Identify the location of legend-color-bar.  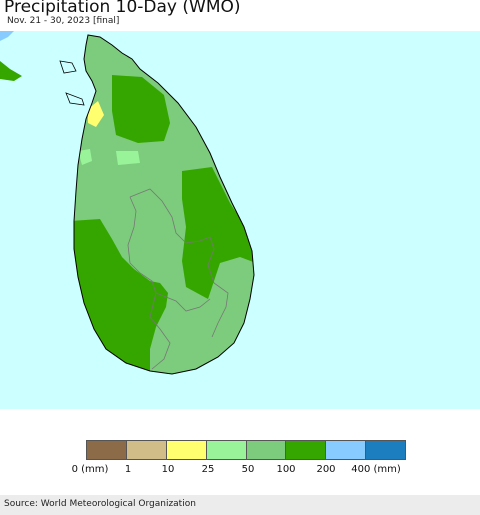
(246, 450).